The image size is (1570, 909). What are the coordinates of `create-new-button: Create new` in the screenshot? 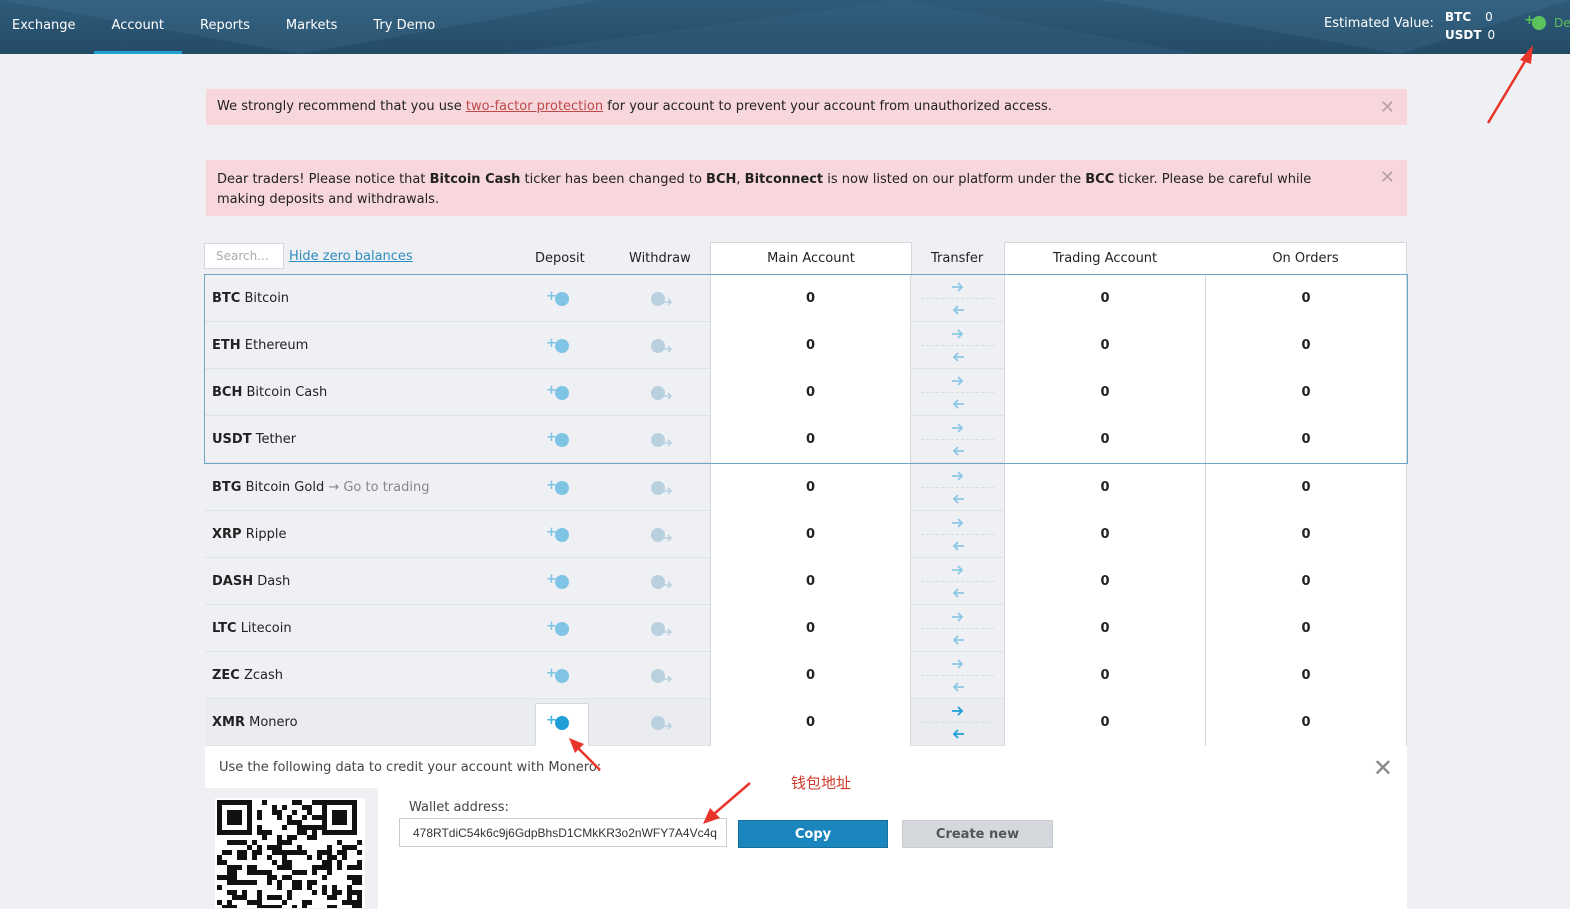 It's located at (977, 834).